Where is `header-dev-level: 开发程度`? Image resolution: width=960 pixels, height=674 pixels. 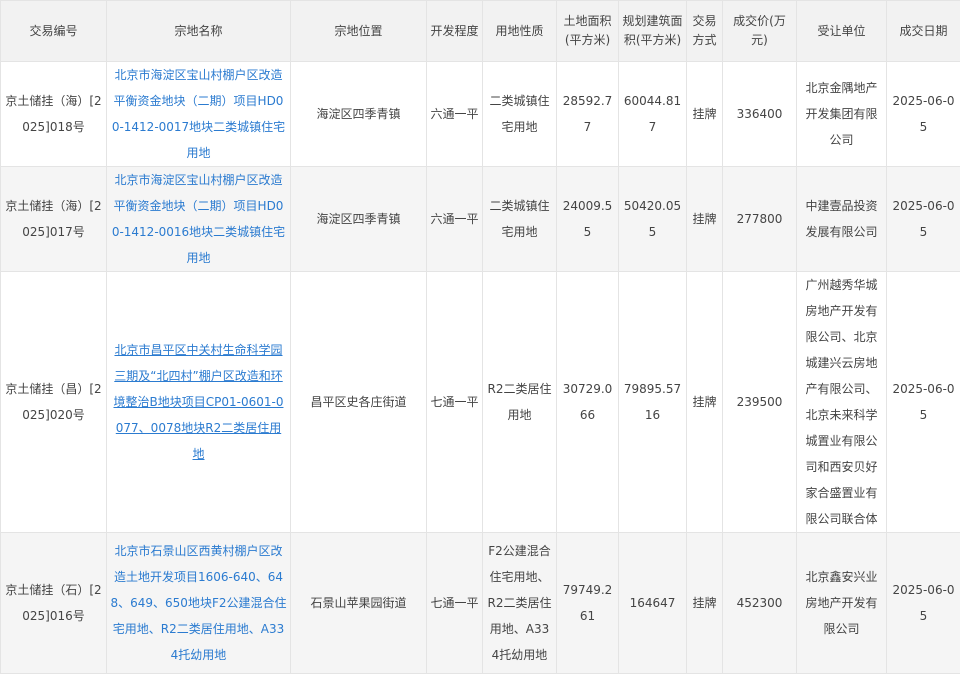
header-dev-level: 开发程度 is located at coordinates (455, 31).